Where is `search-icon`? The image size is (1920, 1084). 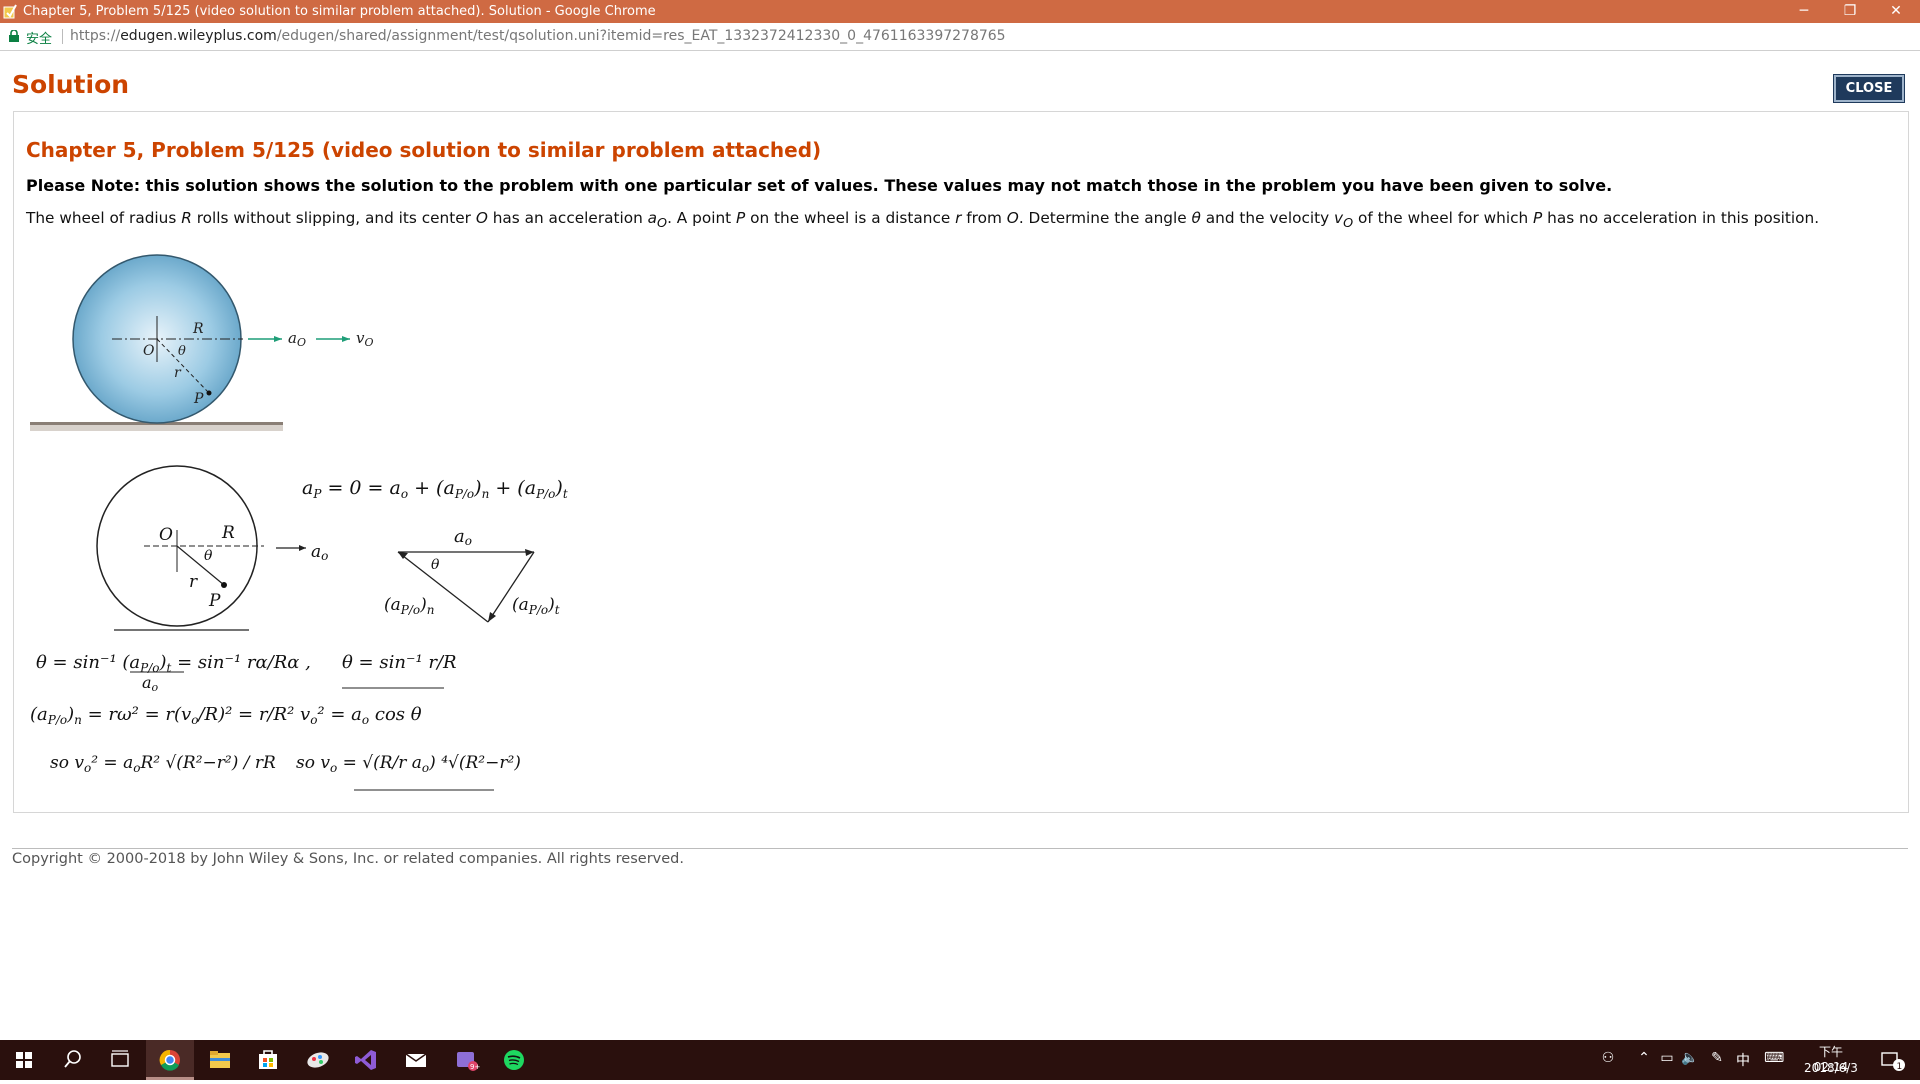
search-icon is located at coordinates (72, 1060).